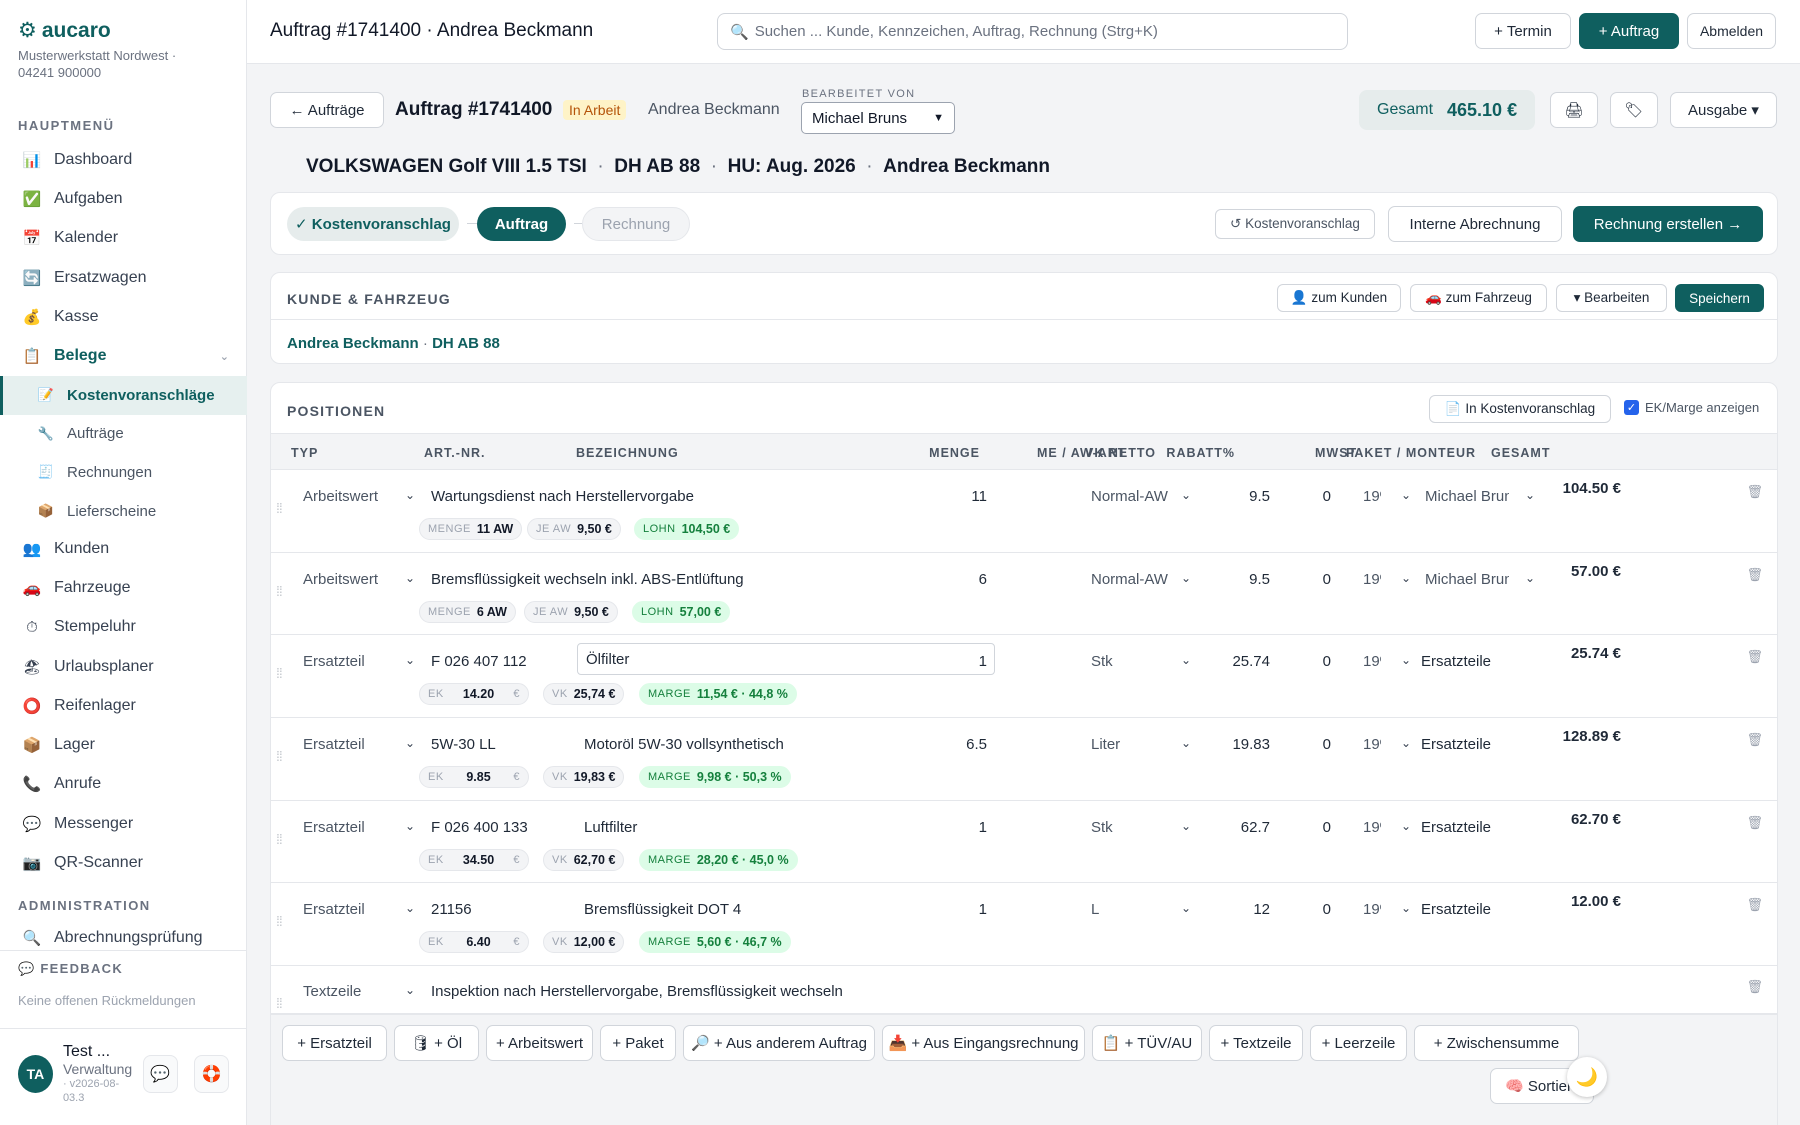  What do you see at coordinates (463, 744) in the screenshot?
I see `article-number-input: 5W-30 LL` at bounding box center [463, 744].